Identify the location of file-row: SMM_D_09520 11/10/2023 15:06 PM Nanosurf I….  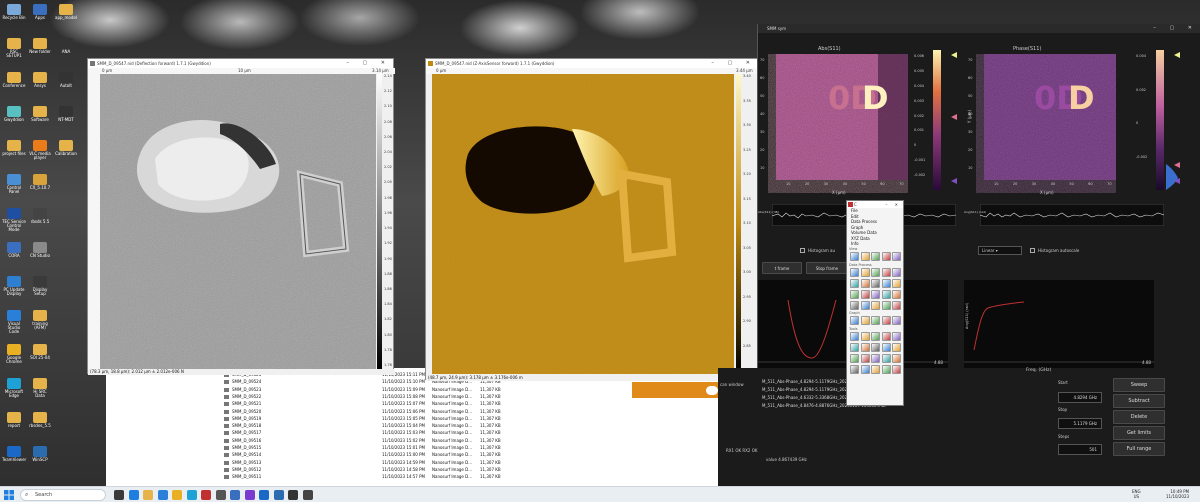
(366, 412).